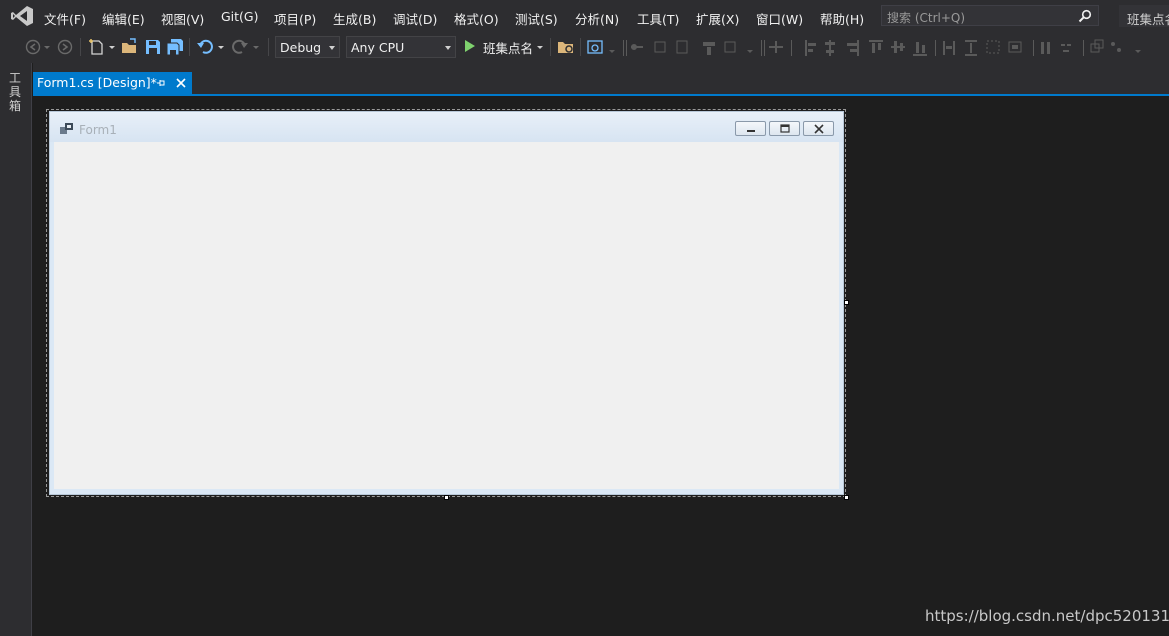 The height and width of the screenshot is (636, 1169). I want to click on resize-handle-bottom, so click(446, 497).